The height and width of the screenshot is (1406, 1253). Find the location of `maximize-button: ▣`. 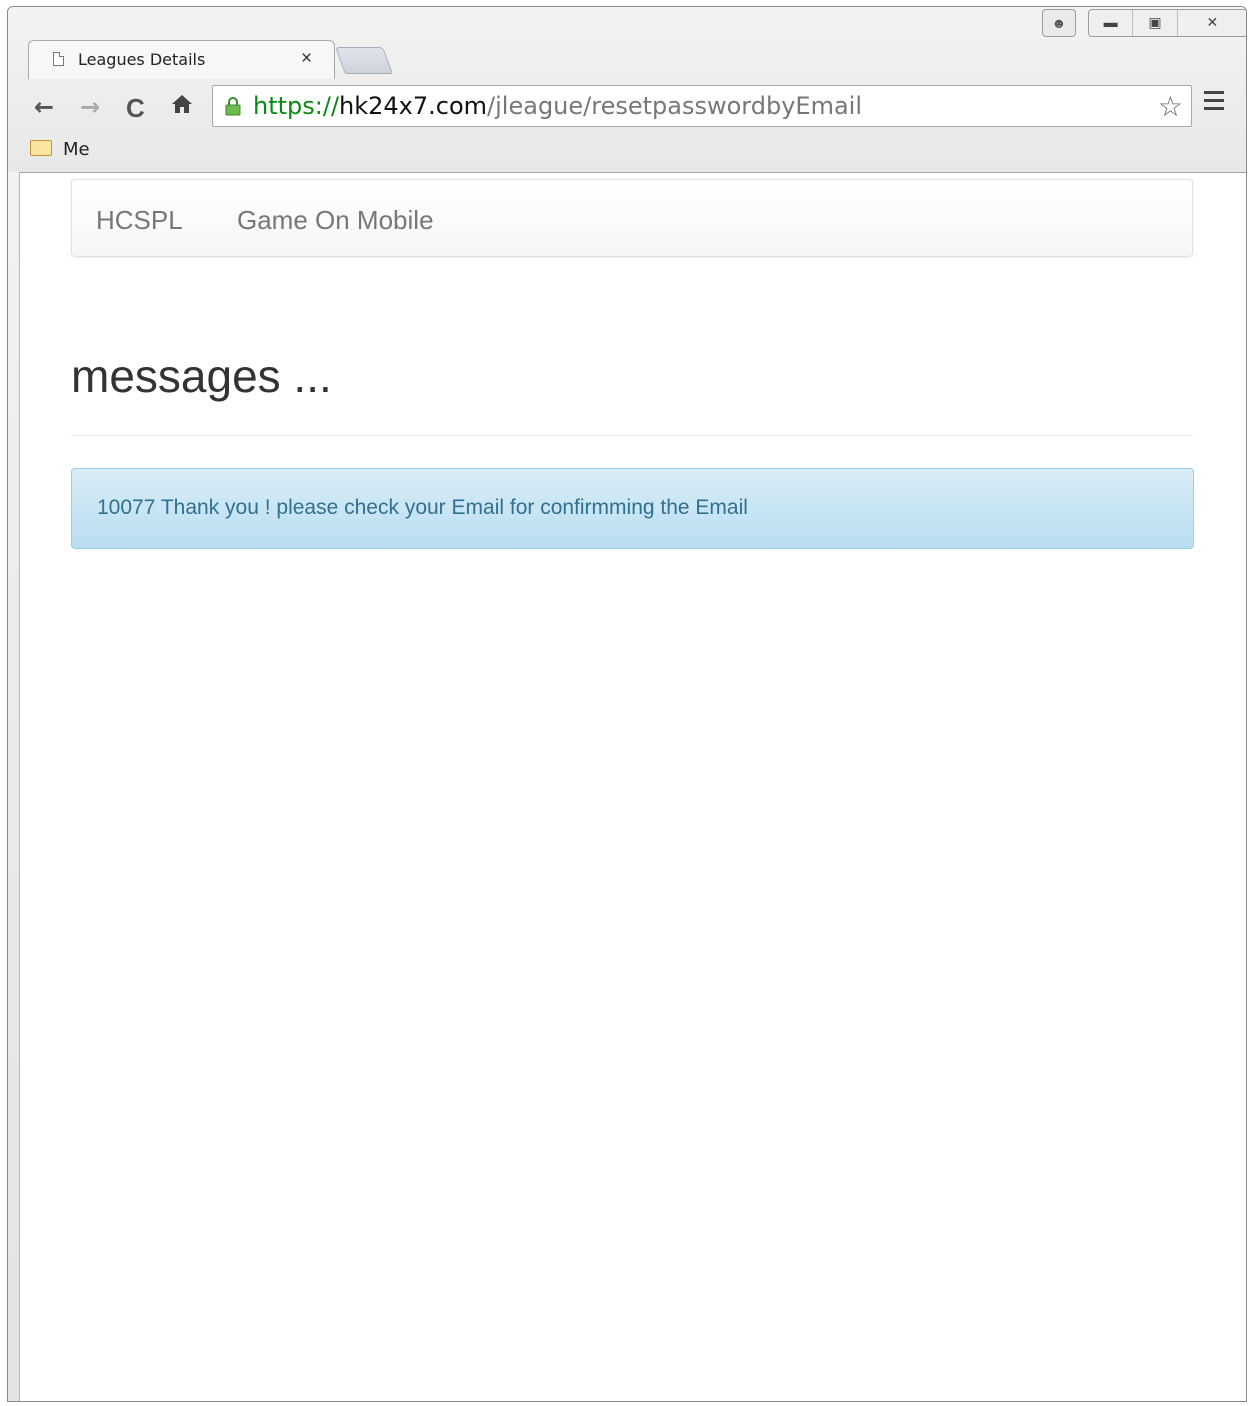

maximize-button: ▣ is located at coordinates (1155, 23).